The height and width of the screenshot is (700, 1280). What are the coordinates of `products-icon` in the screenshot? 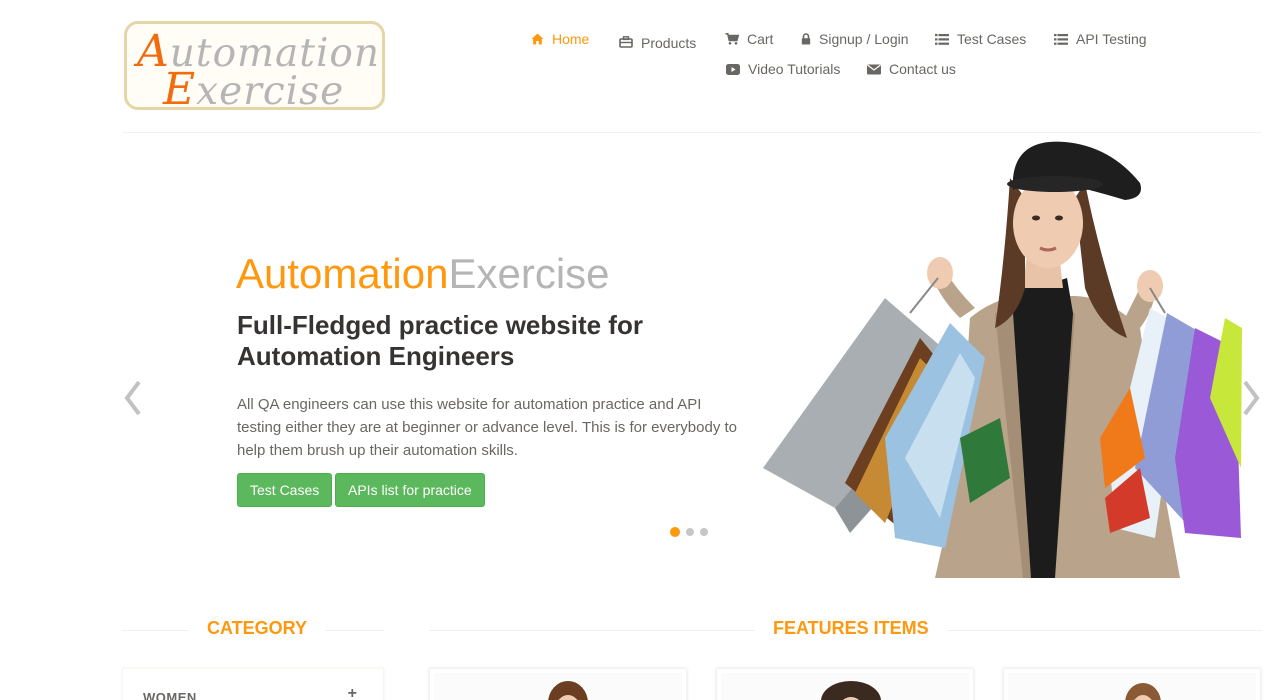 It's located at (626, 41).